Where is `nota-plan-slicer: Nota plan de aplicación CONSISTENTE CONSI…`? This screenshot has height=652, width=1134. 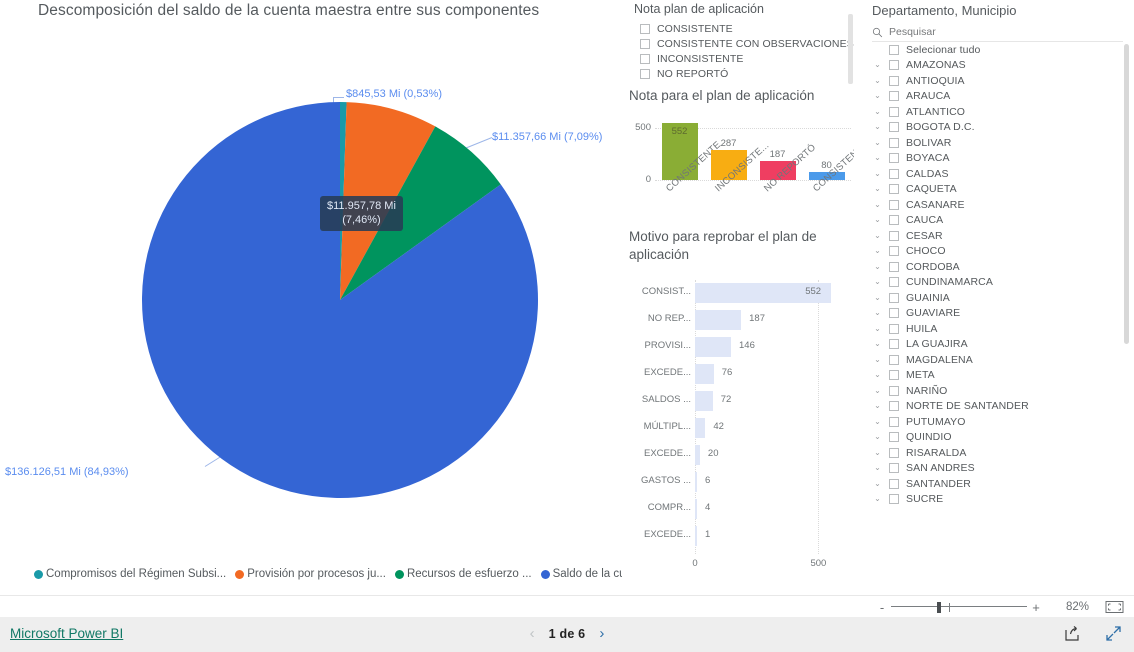
nota-plan-slicer: Nota plan de aplicación CONSISTENTE CONSI… is located at coordinates (744, 41).